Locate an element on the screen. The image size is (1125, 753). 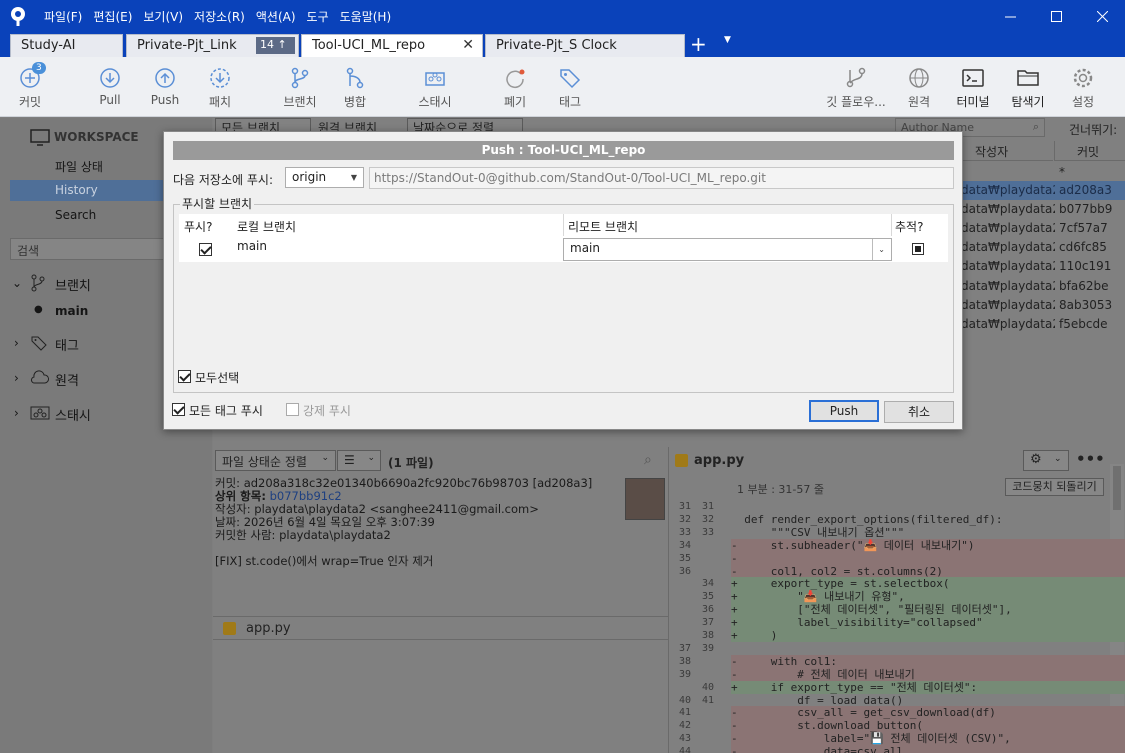
commit-row: data₩playdata2 · bfa62be is located at coordinates (1039, 286).